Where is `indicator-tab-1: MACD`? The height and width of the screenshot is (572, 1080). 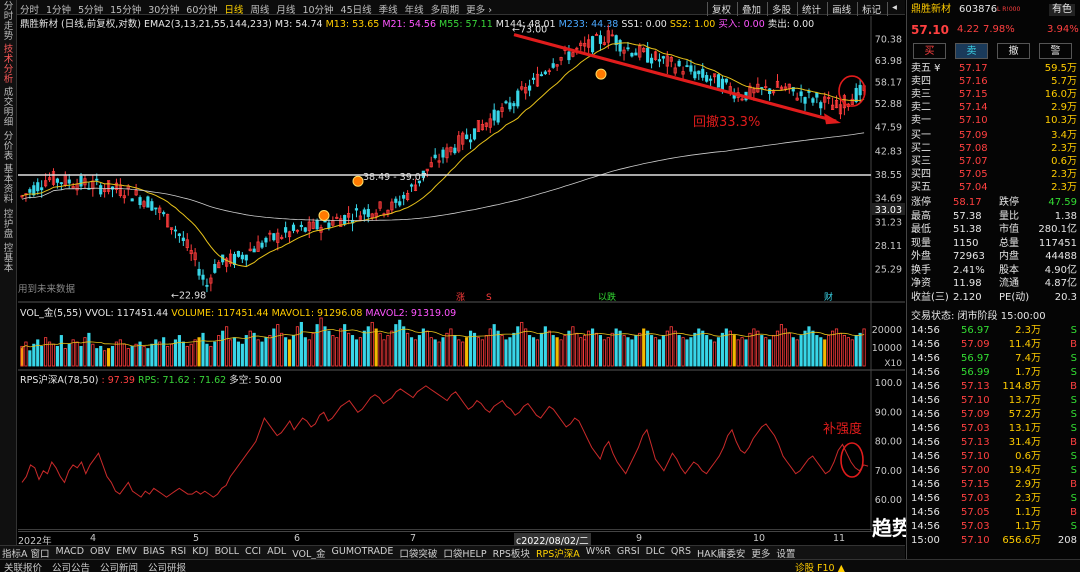 indicator-tab-1: MACD is located at coordinates (70, 552).